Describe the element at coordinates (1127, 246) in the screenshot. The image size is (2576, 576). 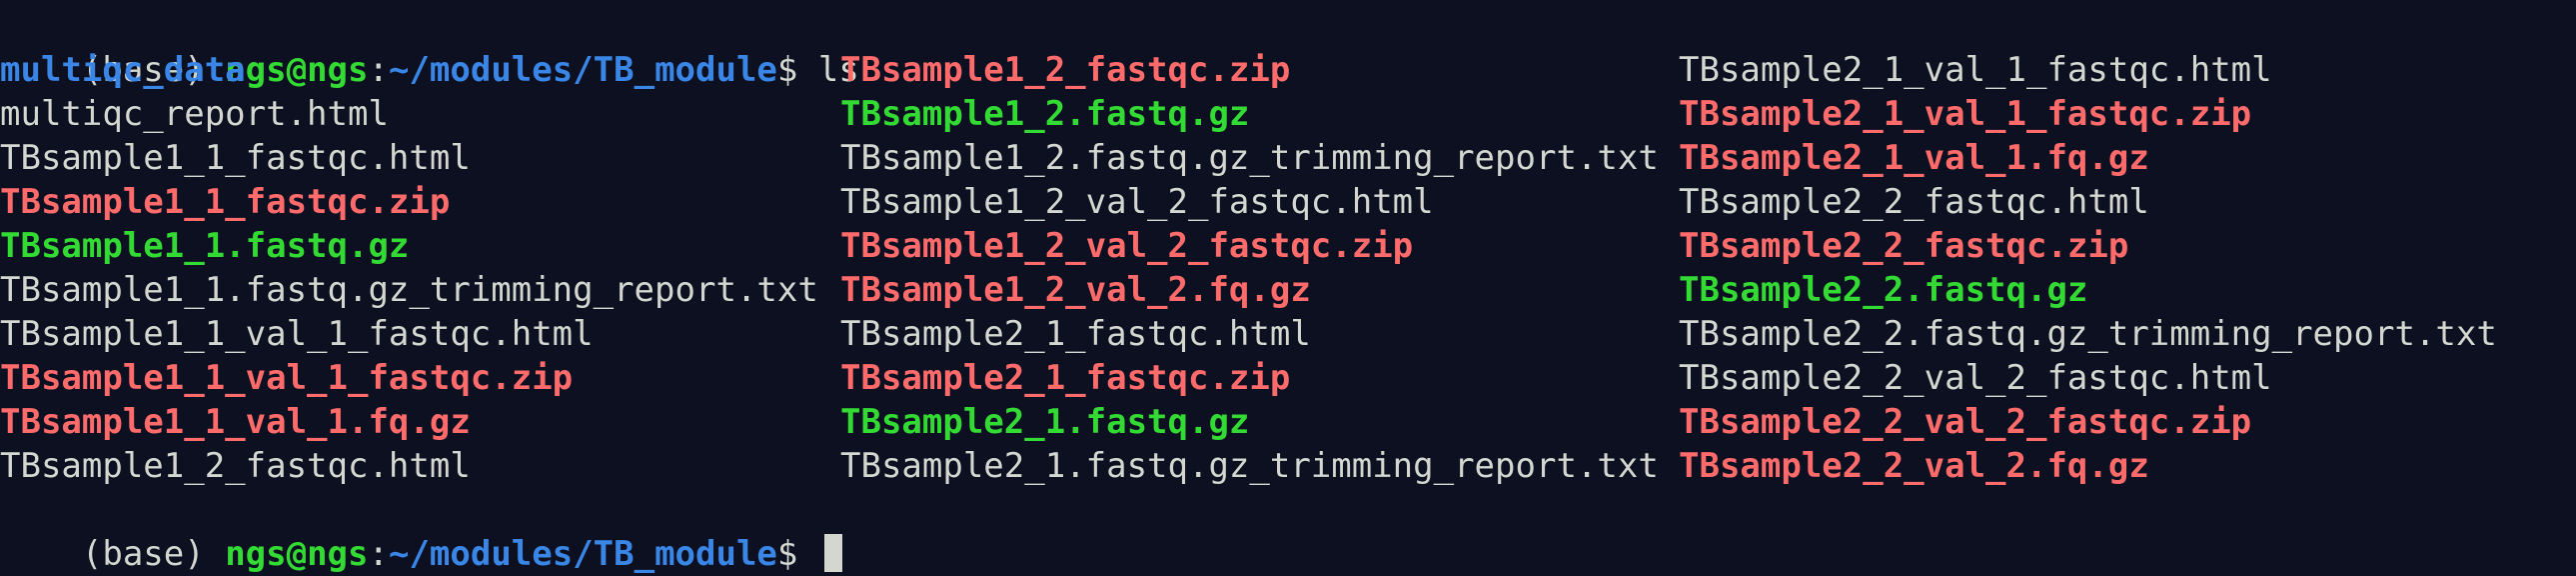
I see `file-entry: TBsample1_2_val_2_fastqc.zip` at that location.